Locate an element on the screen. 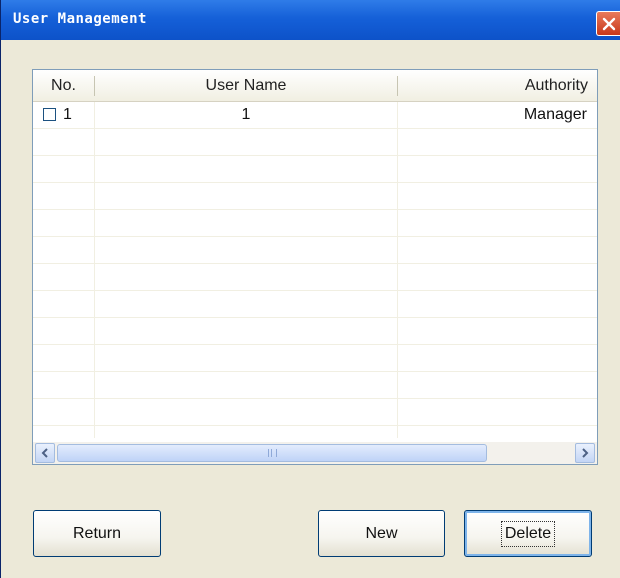 The image size is (620, 578). scroll-left-button is located at coordinates (45, 453).